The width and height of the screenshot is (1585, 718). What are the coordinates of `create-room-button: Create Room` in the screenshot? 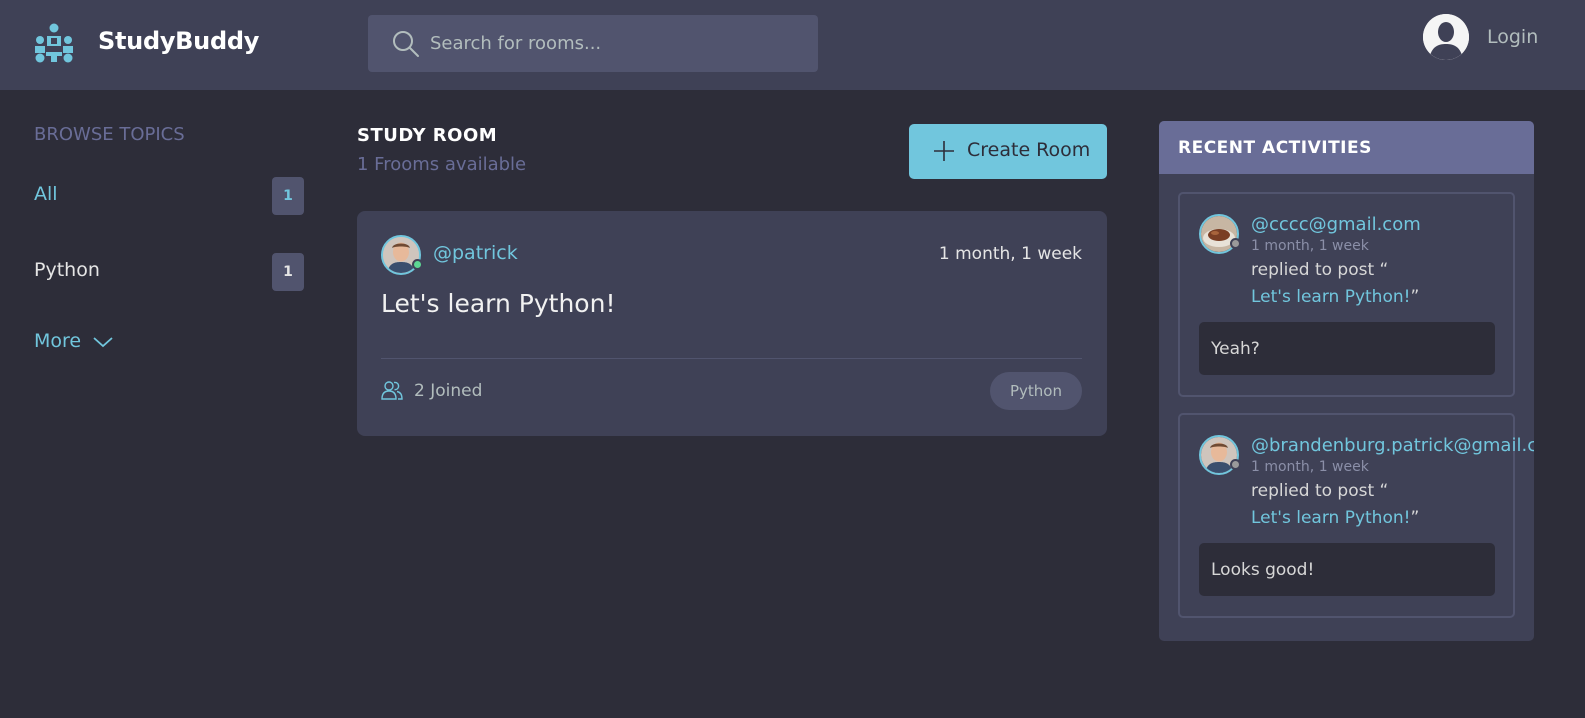 It's located at (1008, 151).